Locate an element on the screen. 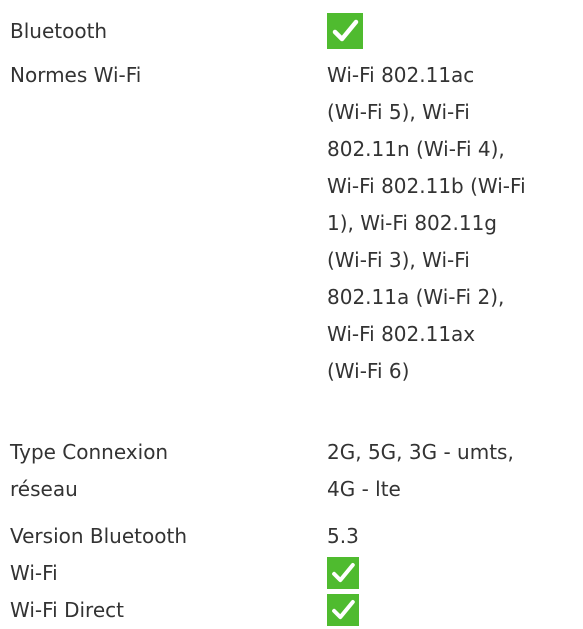 Image resolution: width=583 pixels, height=629 pixels. value-line: Wi-Fi 802.11b (Wi-Fi is located at coordinates (426, 186).